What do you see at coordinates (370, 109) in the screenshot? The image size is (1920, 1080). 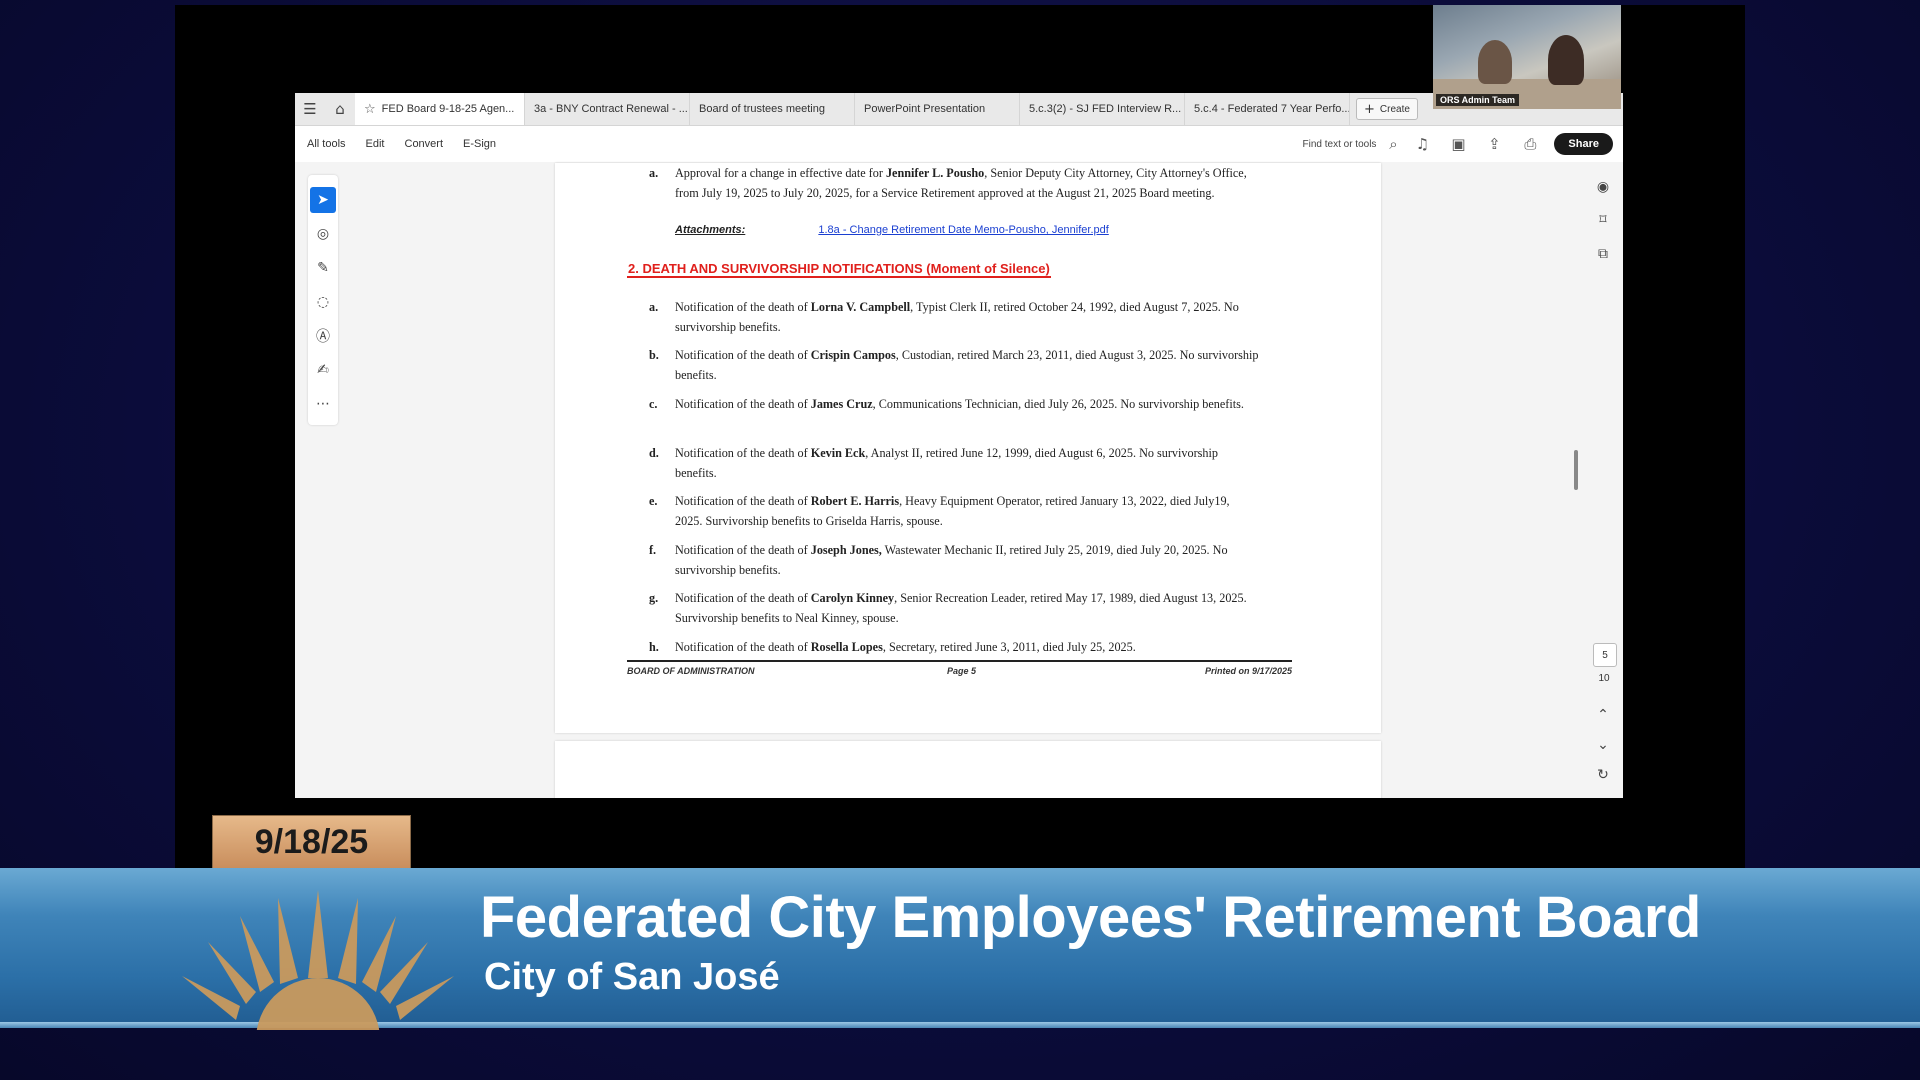 I see `star-icon: ☆` at bounding box center [370, 109].